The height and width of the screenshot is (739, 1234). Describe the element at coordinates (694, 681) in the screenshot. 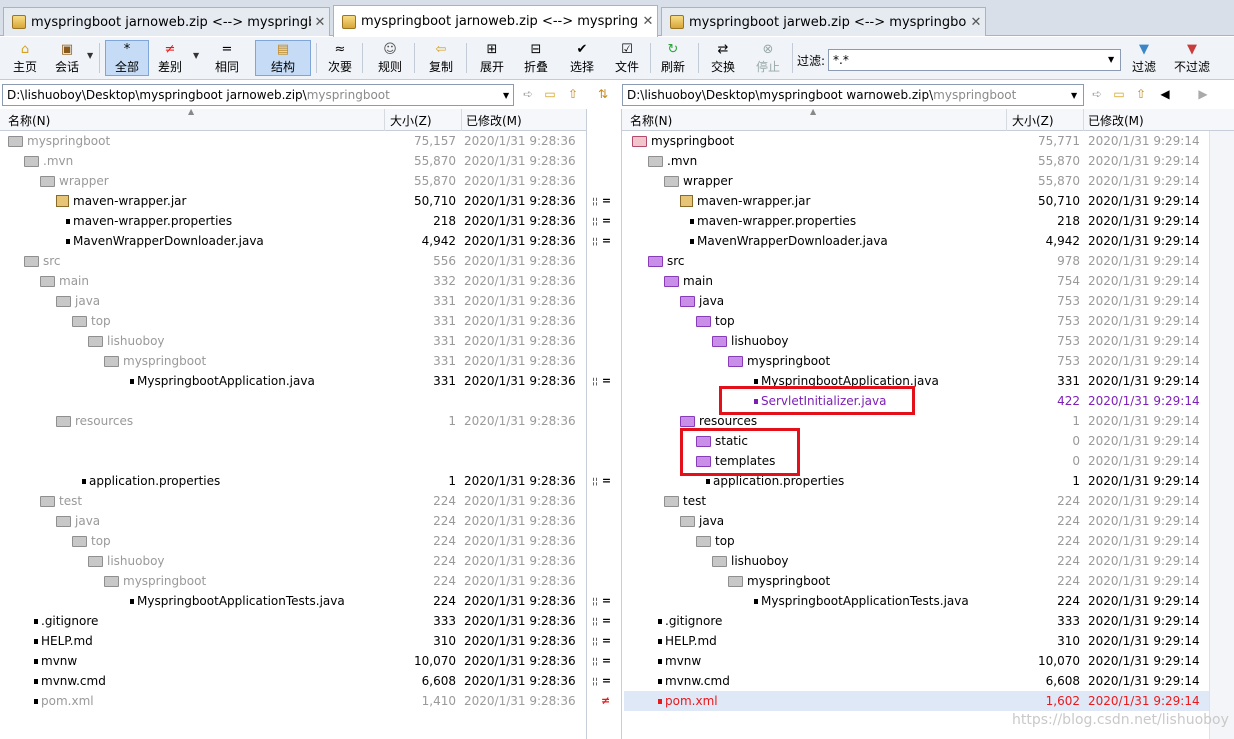

I see `tree-item: mvnw.cmd` at that location.